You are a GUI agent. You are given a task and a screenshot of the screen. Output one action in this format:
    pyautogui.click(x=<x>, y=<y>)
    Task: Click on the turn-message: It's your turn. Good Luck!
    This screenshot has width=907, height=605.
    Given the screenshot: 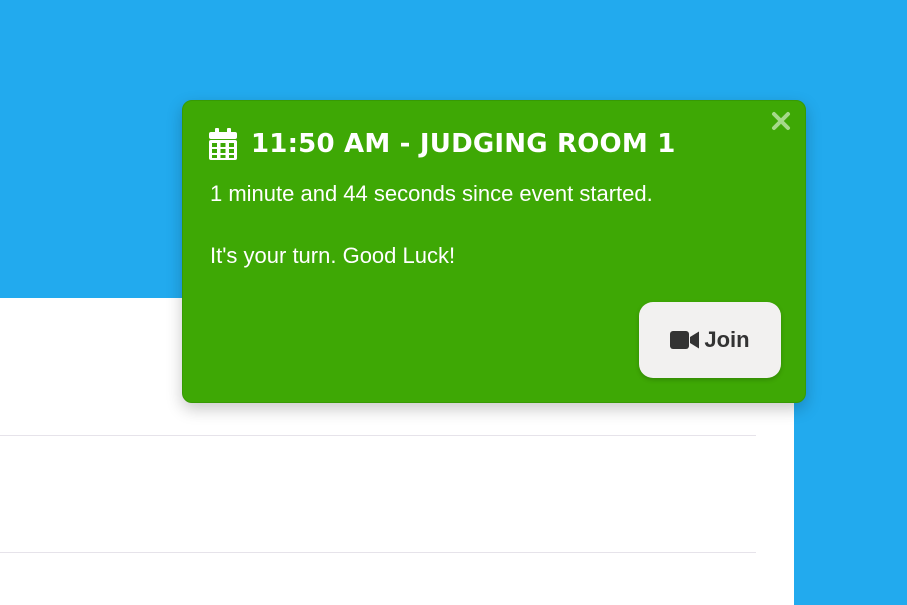 What is the action you would take?
    pyautogui.click(x=333, y=255)
    